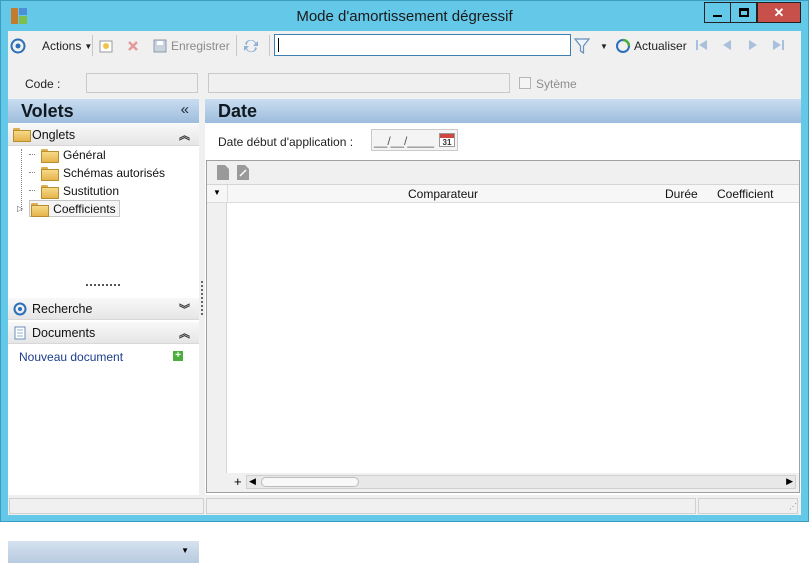  I want to click on new-record-button, so click(106, 46).